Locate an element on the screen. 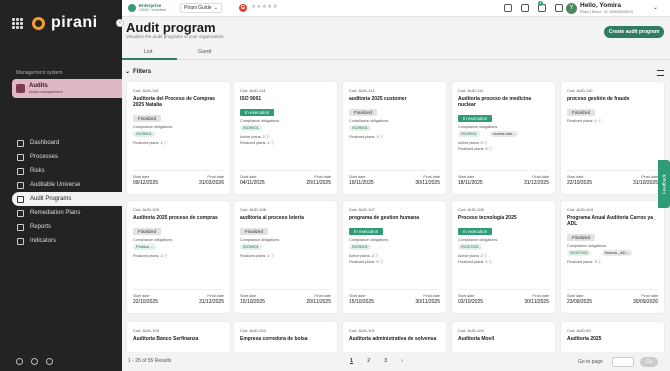 Image resolution: width=670 pixels, height=371 pixels. finalized-plans-value: 0 is located at coordinates (486, 149).